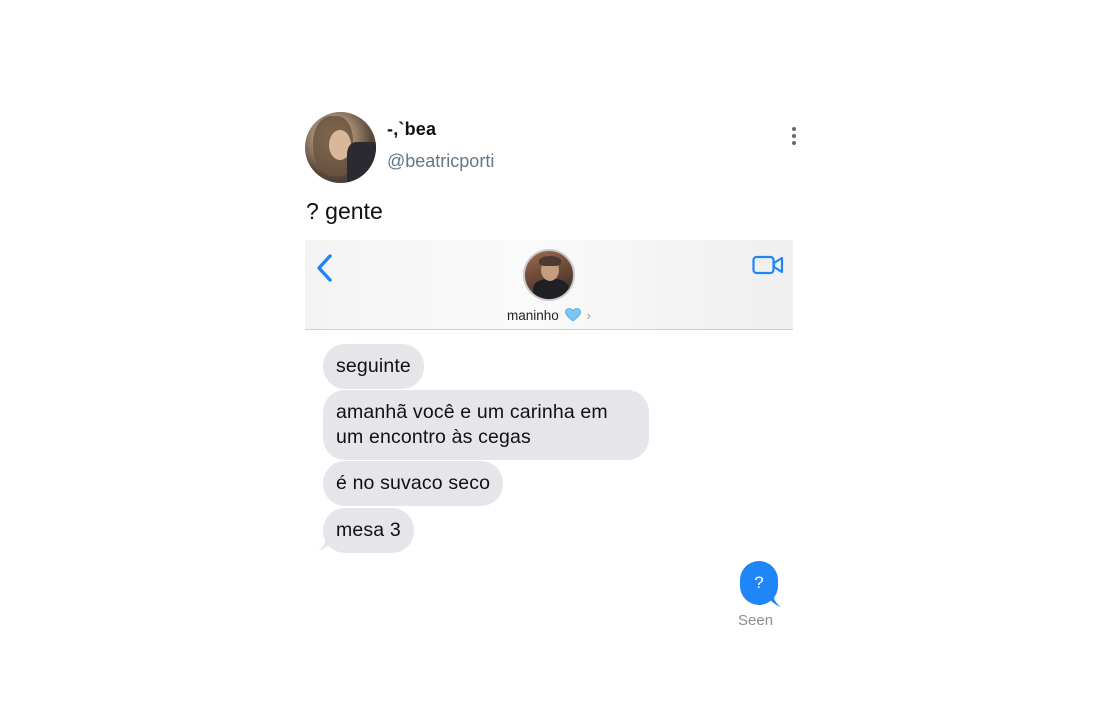 This screenshot has width=1114, height=720. Describe the element at coordinates (440, 161) in the screenshot. I see `user-handle: @beatricporti` at that location.